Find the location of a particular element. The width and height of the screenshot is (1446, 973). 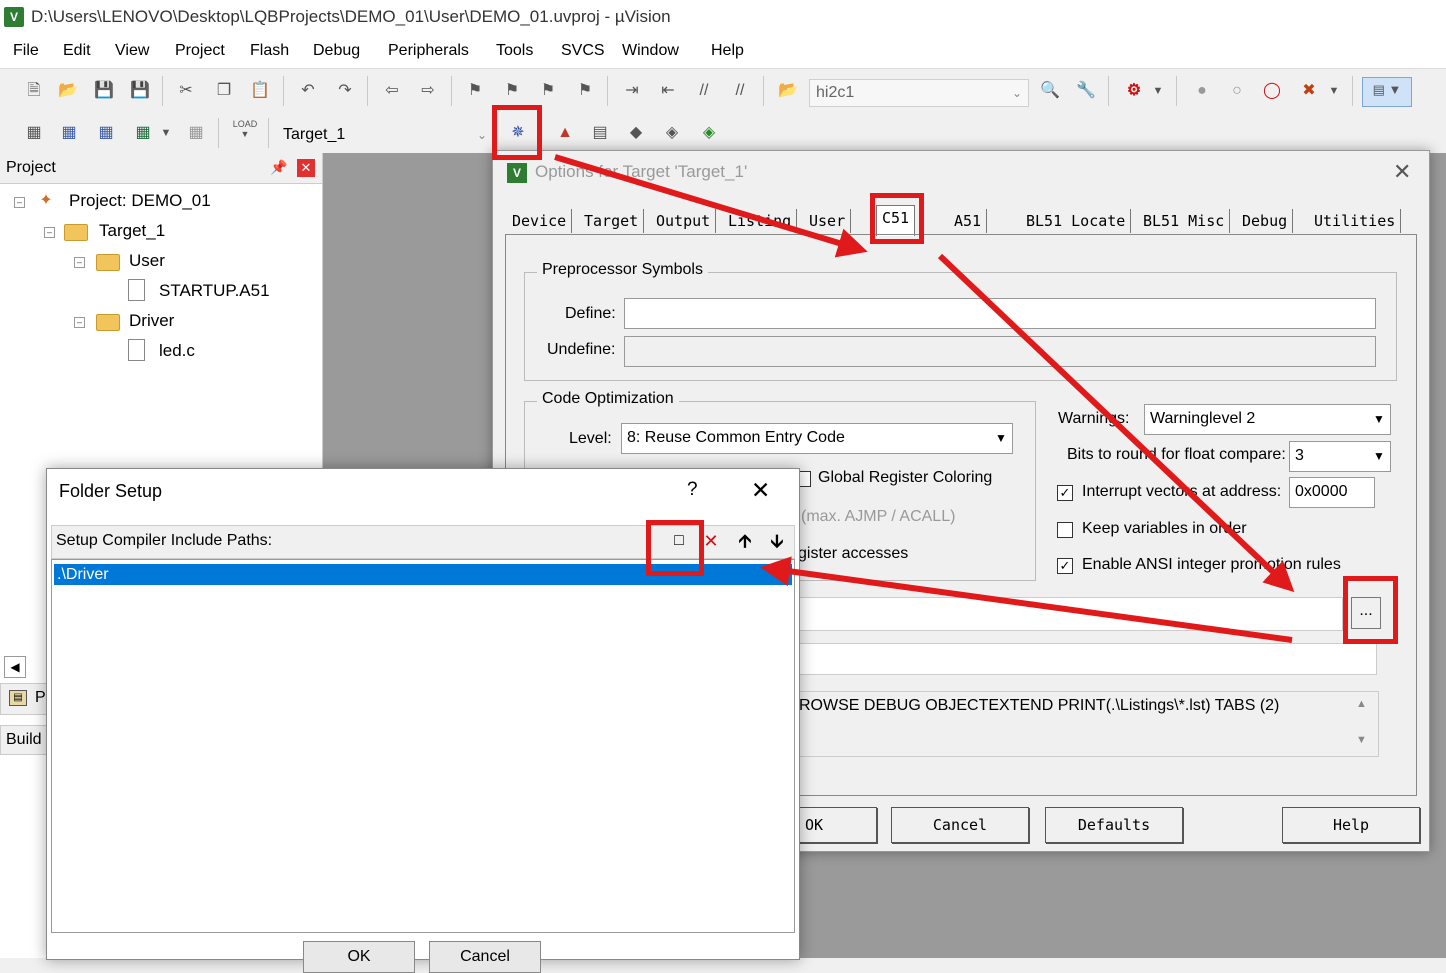

arrow-to-c51-tab is located at coordinates (711, 206).